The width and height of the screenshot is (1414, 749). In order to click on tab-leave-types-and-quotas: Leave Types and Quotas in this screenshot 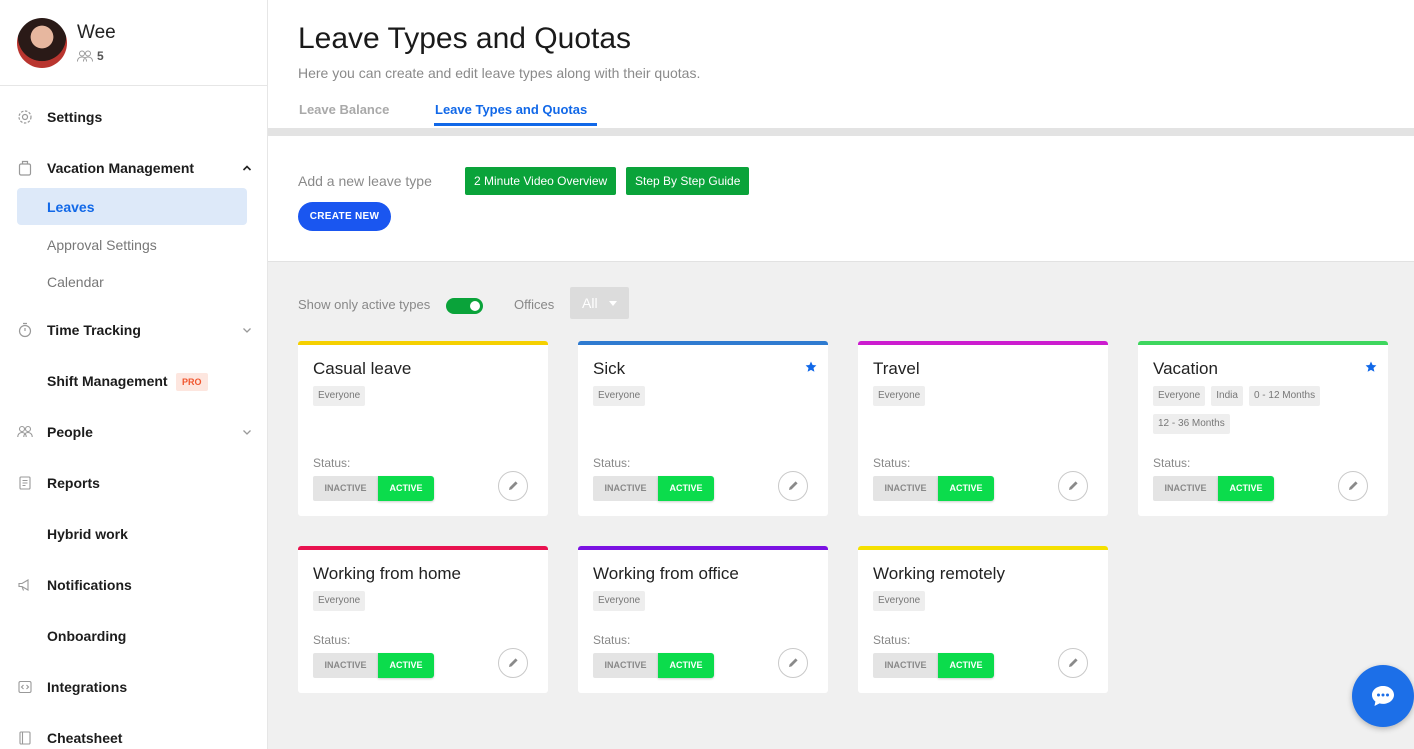, I will do `click(511, 109)`.